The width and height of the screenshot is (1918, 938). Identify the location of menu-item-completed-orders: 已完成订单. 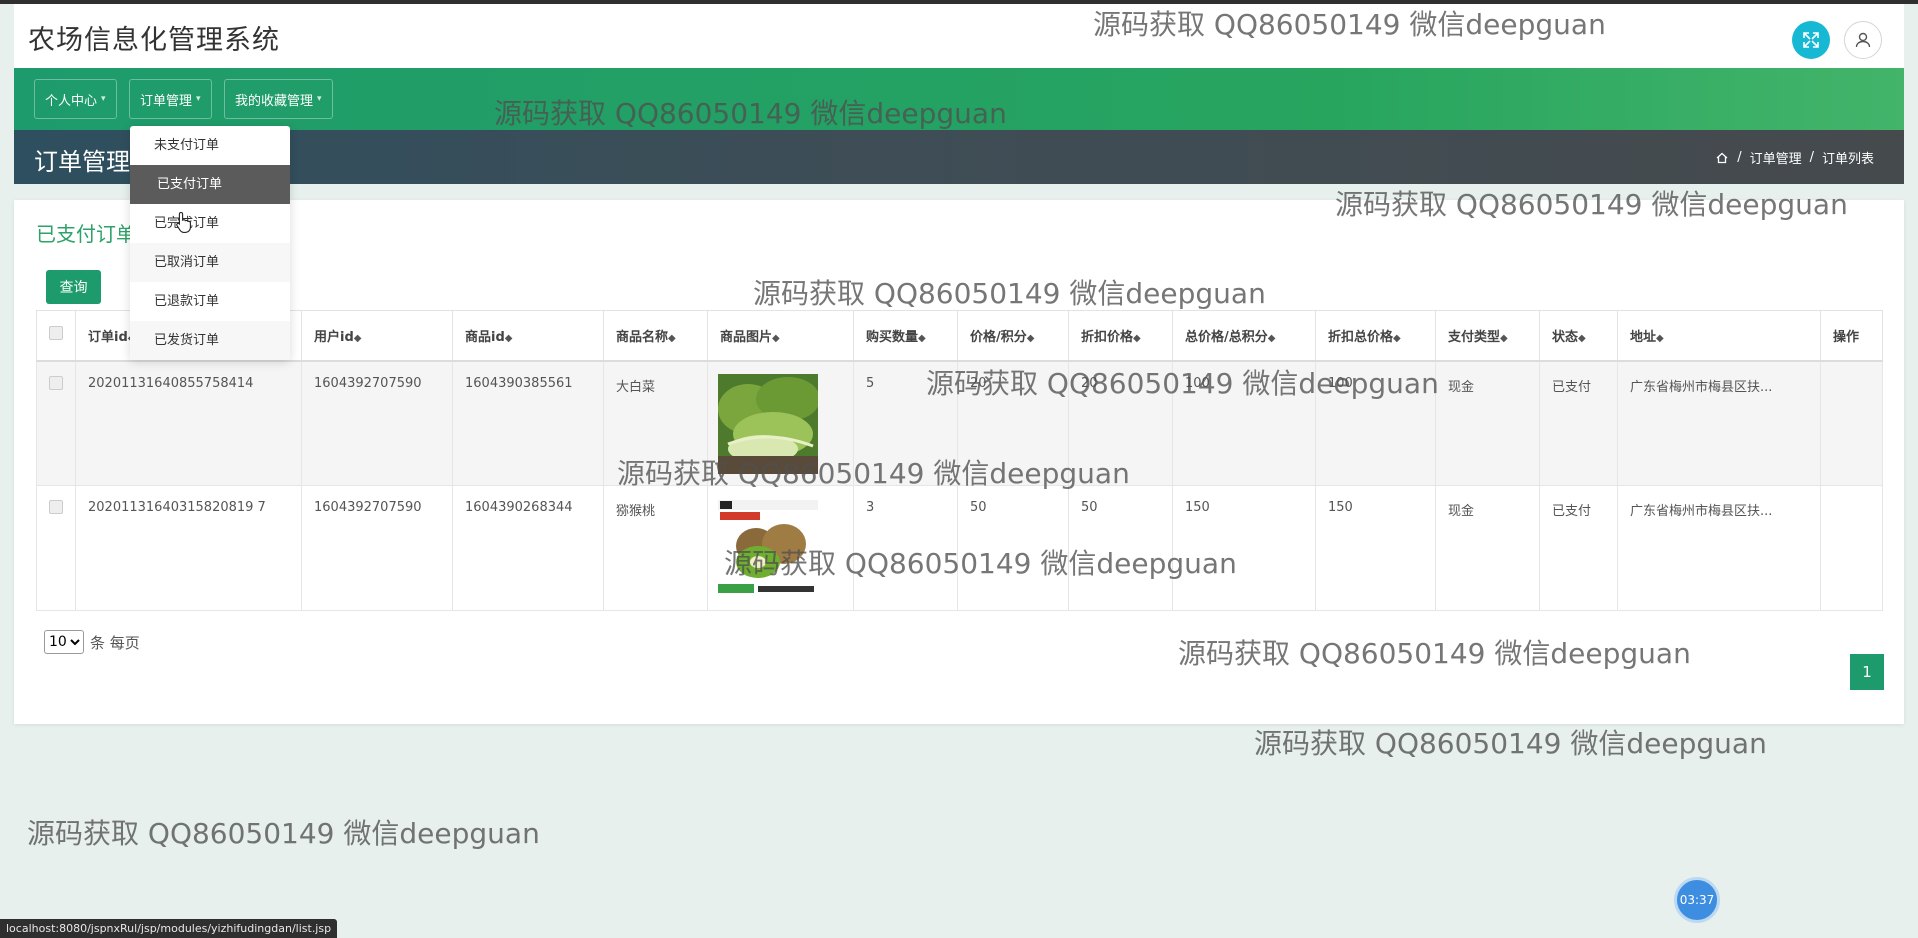
(210, 223).